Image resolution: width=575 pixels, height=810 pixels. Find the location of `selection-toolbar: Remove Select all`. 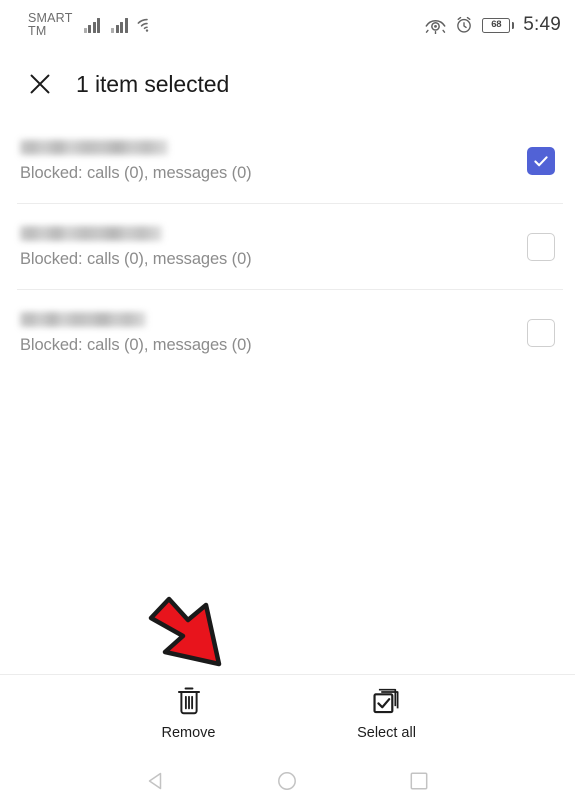

selection-toolbar: Remove Select all is located at coordinates (287, 713).